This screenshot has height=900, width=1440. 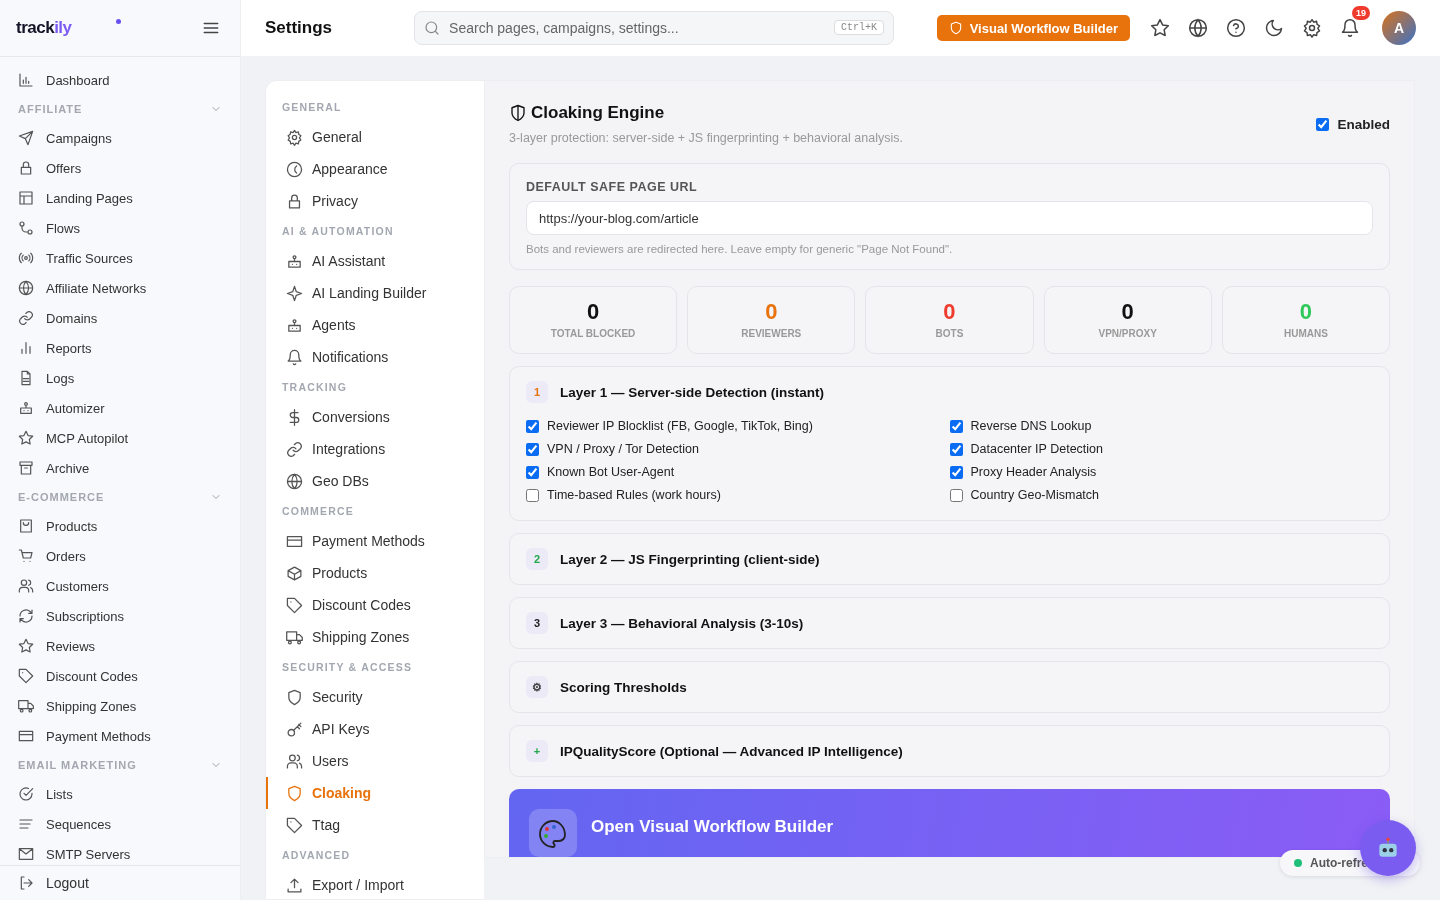 What do you see at coordinates (593, 333) in the screenshot?
I see `stat-label: TOTAL BLOCKED` at bounding box center [593, 333].